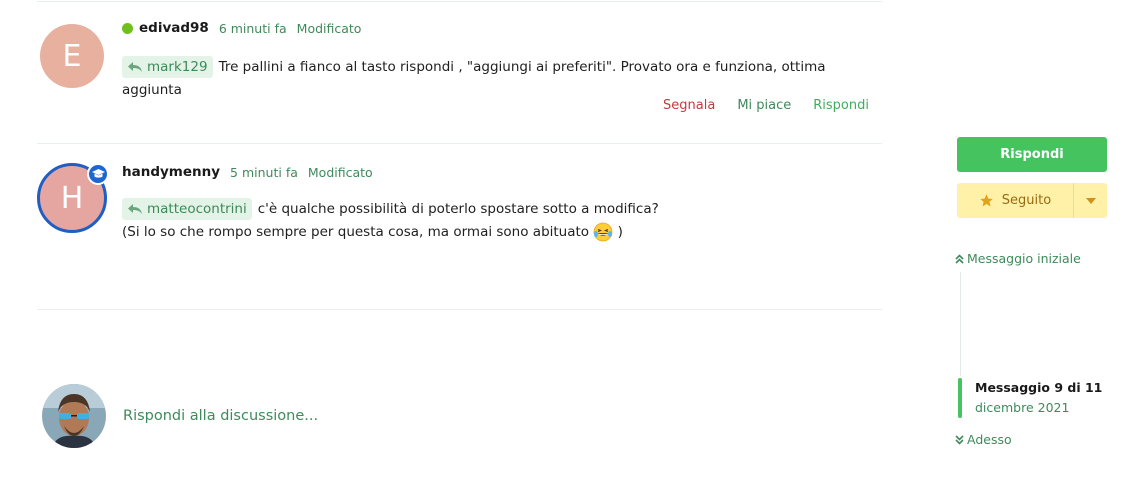  Describe the element at coordinates (127, 28) in the screenshot. I see `online-indicator` at that location.